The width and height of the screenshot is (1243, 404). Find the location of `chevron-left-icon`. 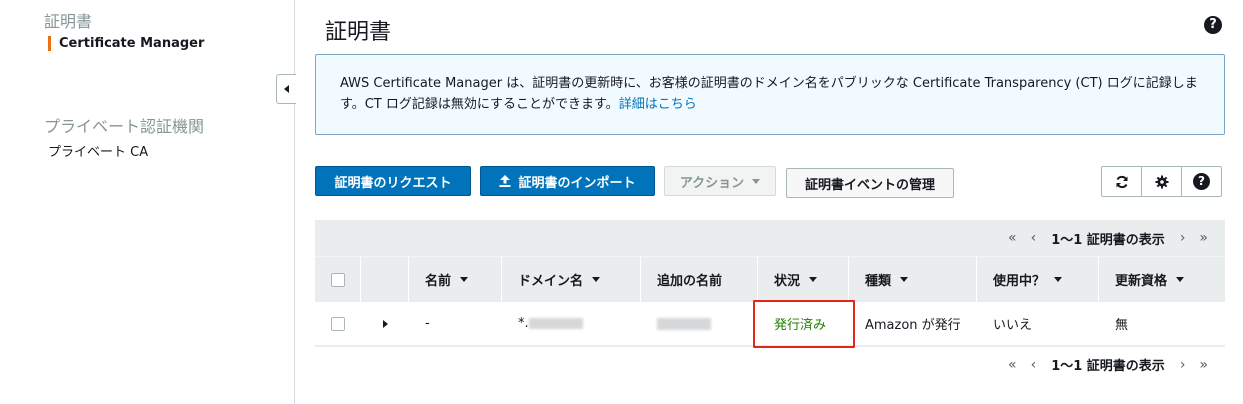

chevron-left-icon is located at coordinates (286, 89).